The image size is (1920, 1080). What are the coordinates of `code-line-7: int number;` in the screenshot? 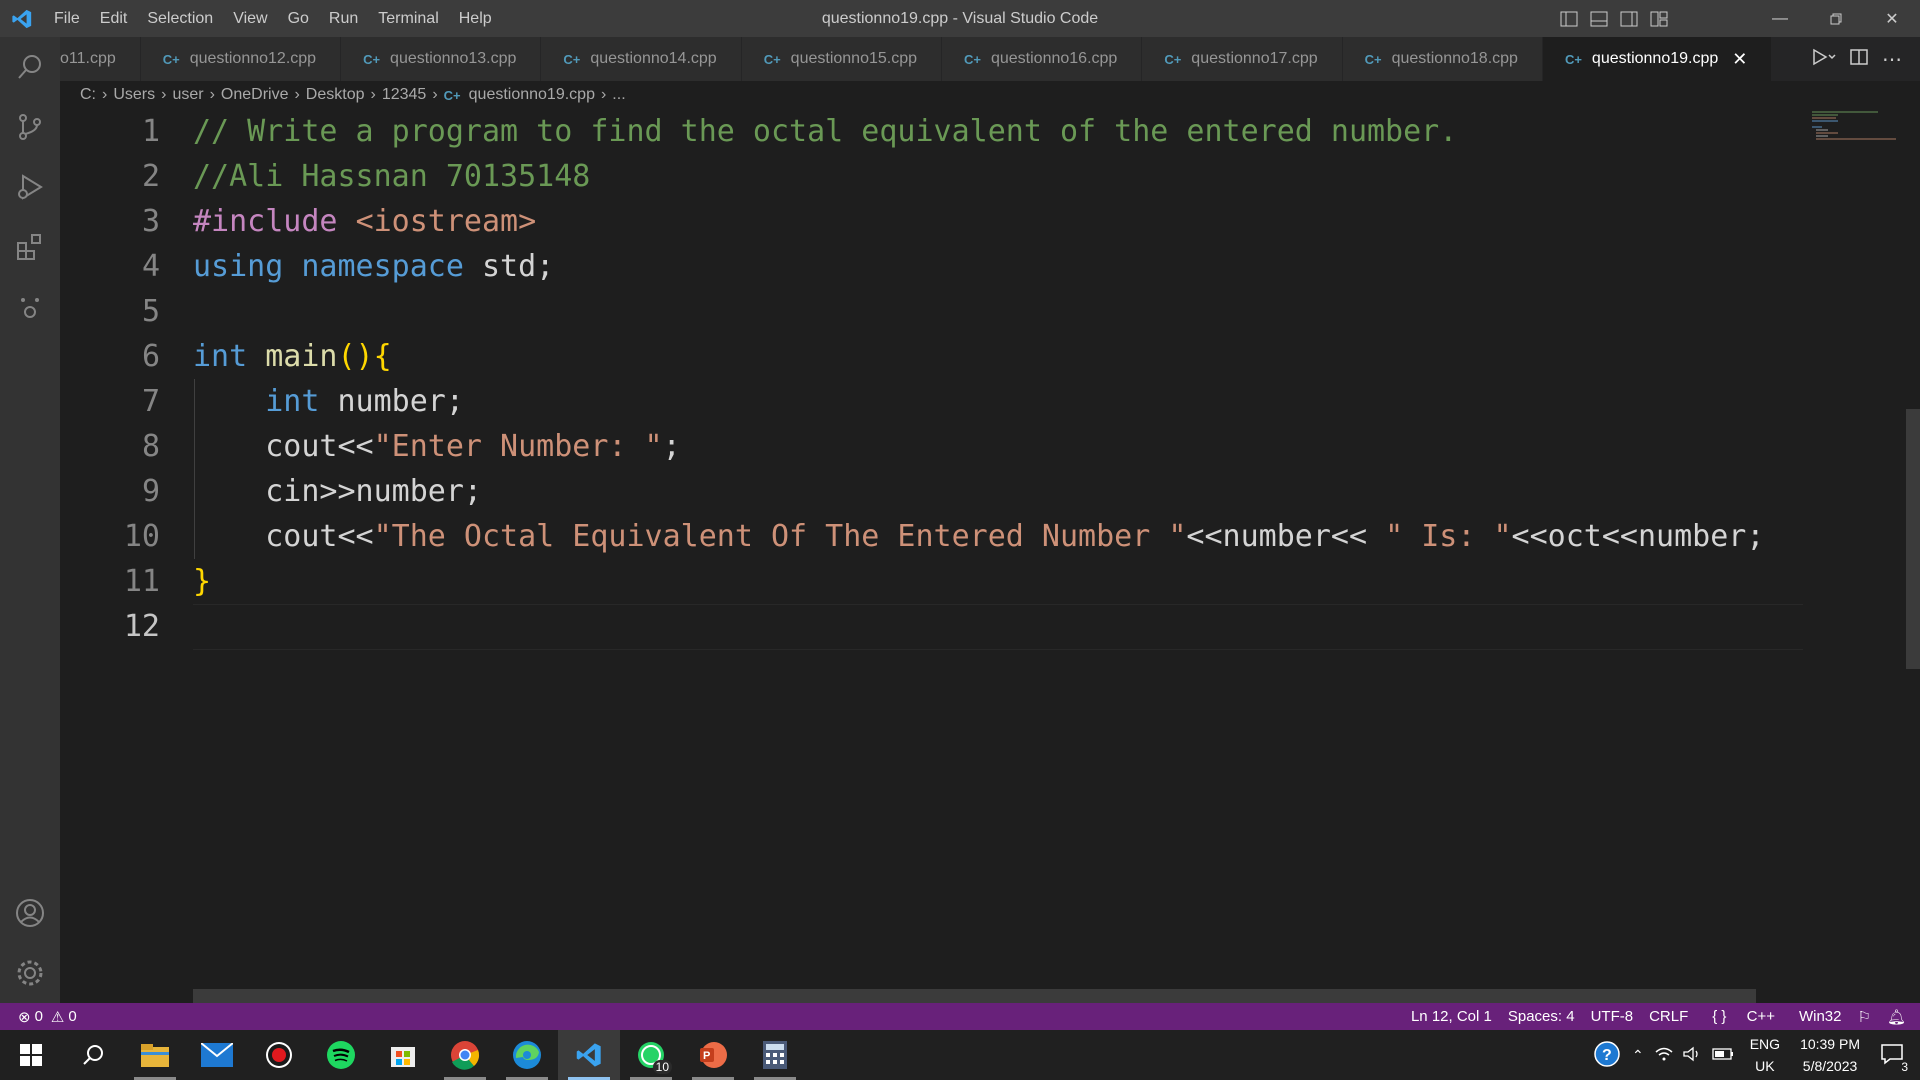 It's located at (364, 401).